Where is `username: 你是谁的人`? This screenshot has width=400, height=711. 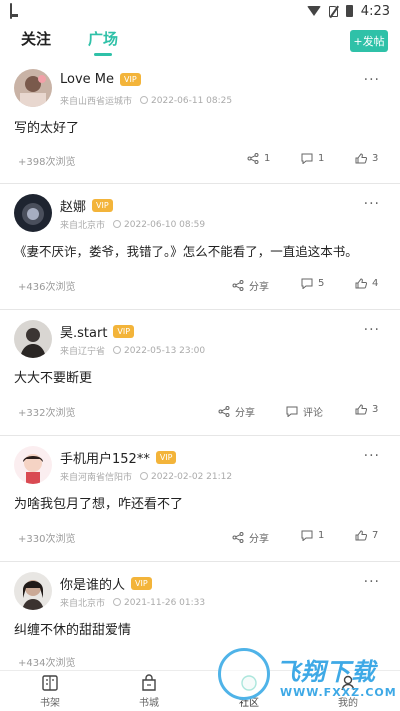
username: 你是谁的人 is located at coordinates (92, 583).